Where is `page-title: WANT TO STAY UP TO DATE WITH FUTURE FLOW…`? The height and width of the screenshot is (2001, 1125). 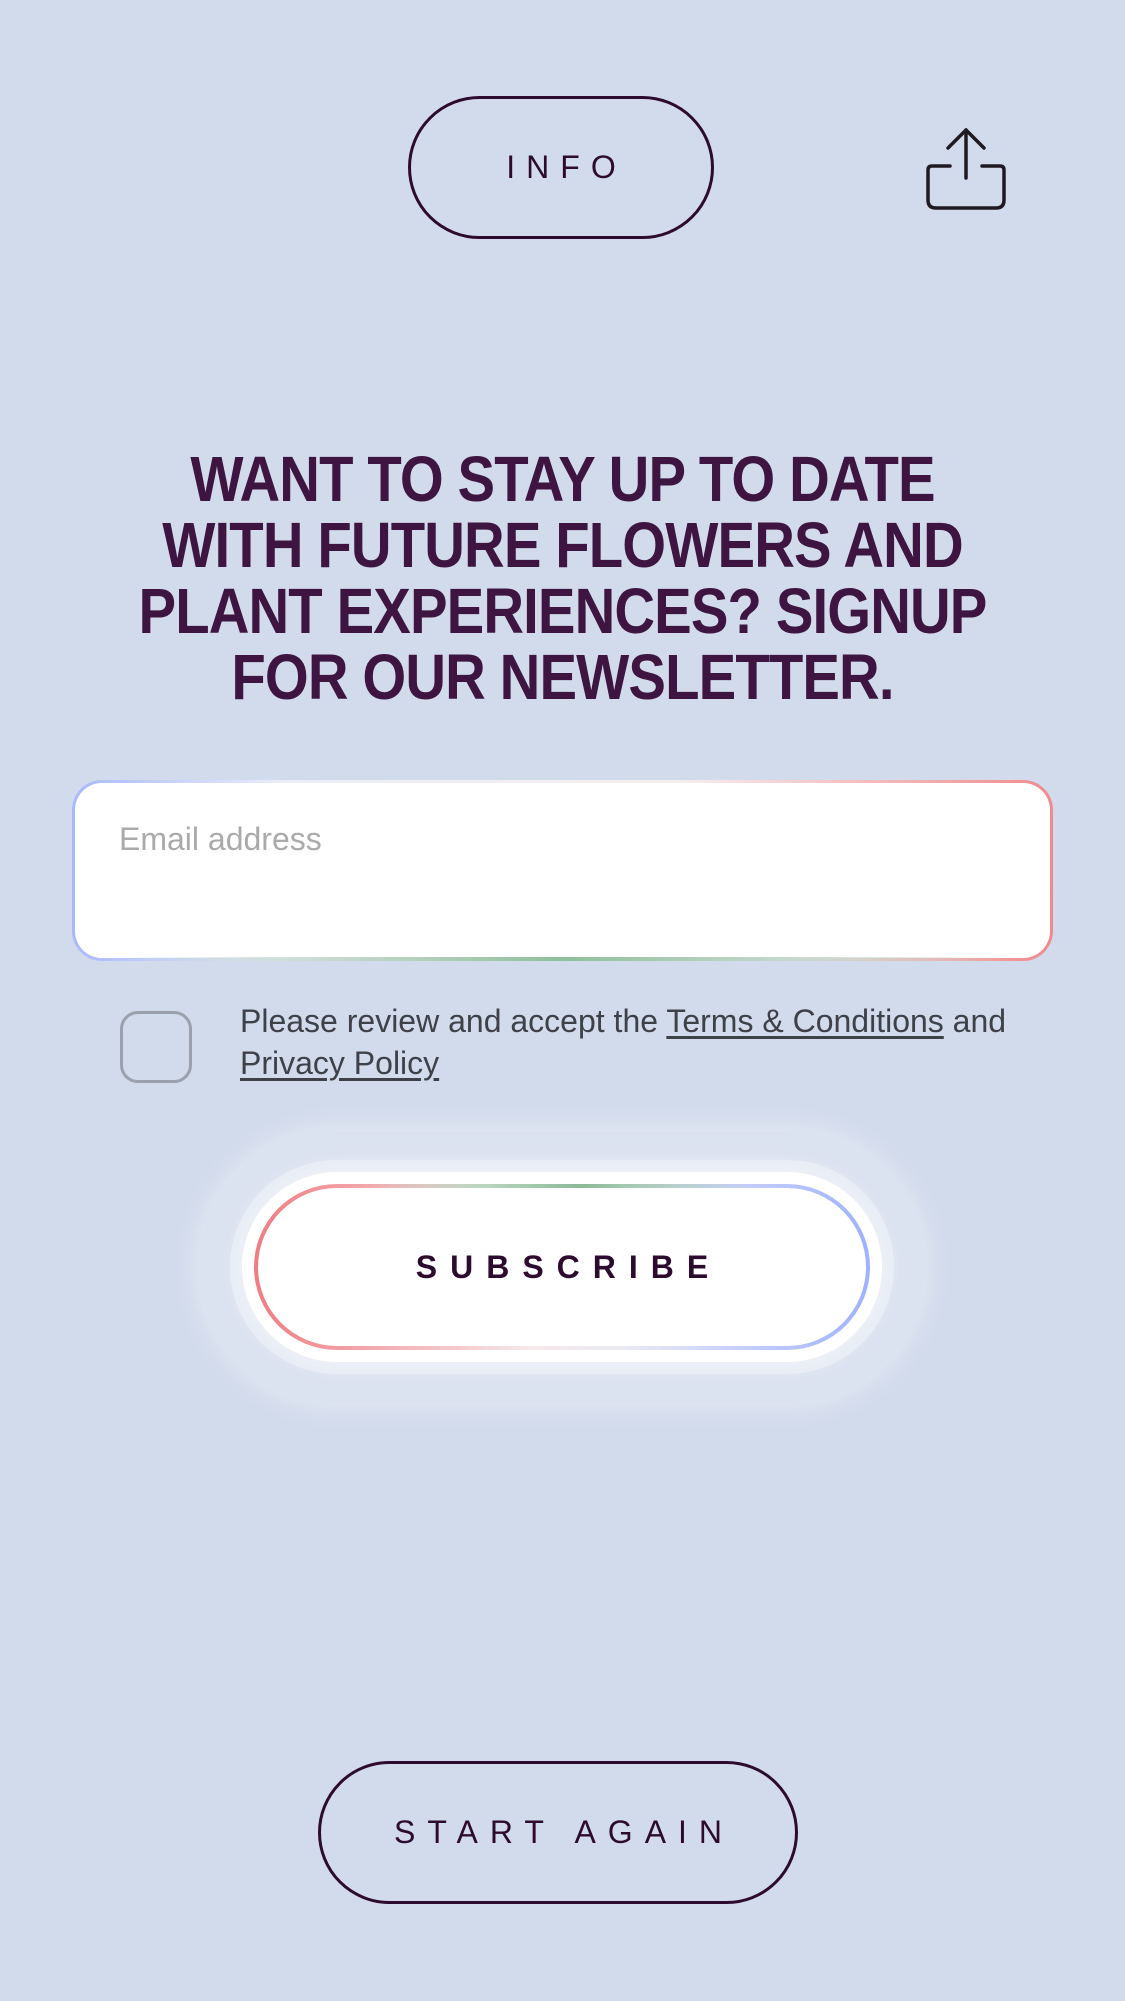
page-title: WANT TO STAY UP TO DATE WITH FUTURE FLOW… is located at coordinates (563, 578).